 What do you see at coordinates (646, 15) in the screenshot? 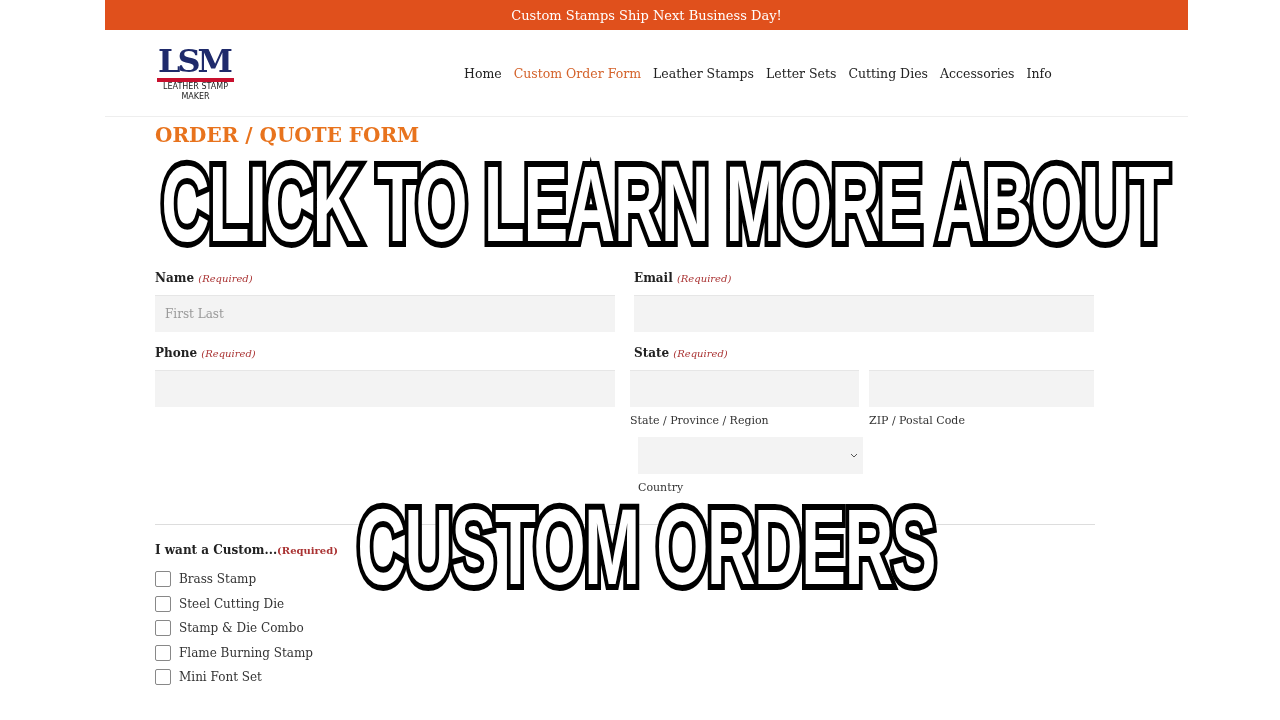
I see `announcement-text: Custom Stamps Ship Next Business Day!` at bounding box center [646, 15].